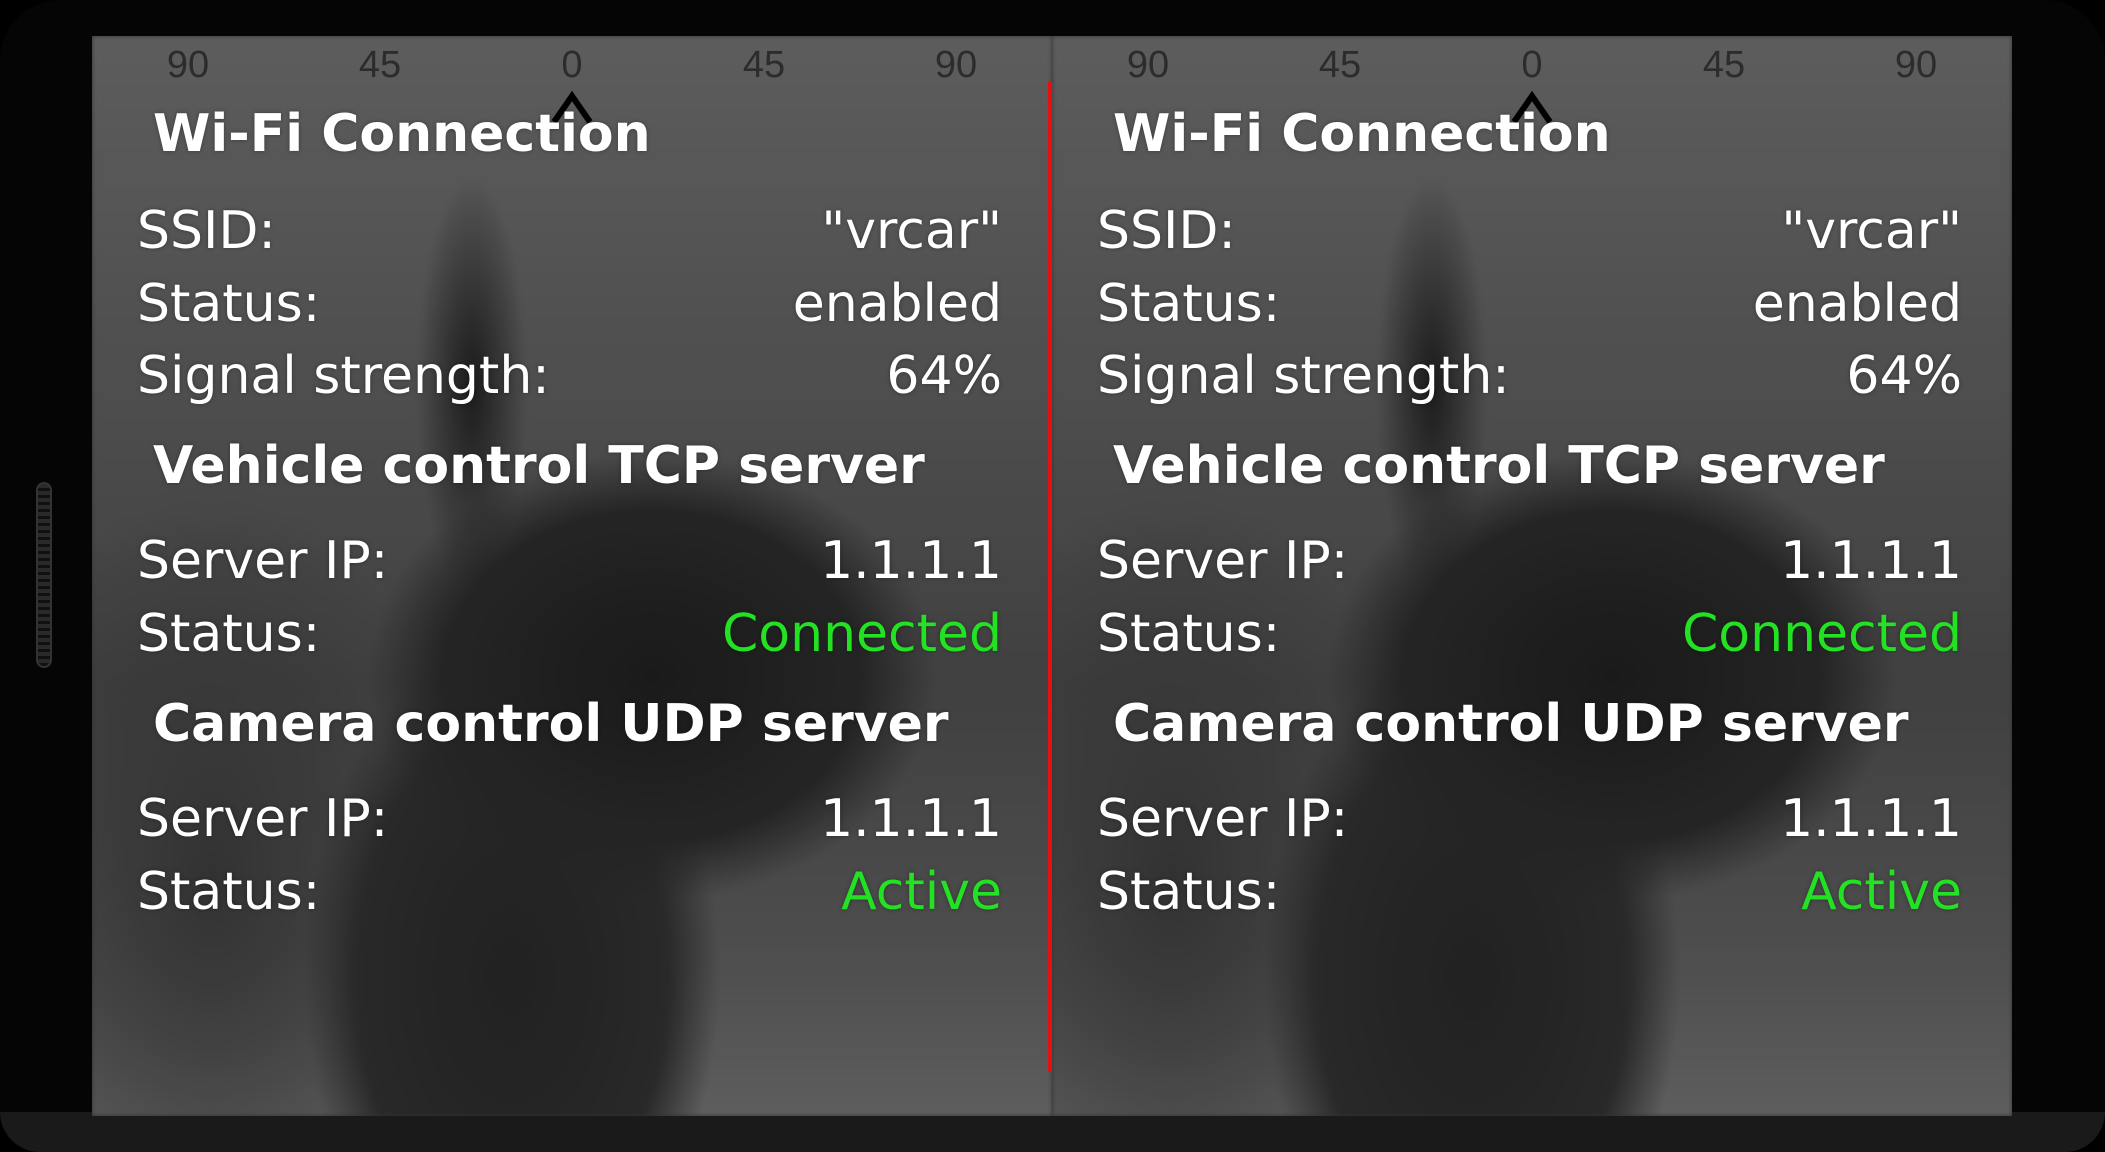 The image size is (2105, 1152). I want to click on stereo-divider, so click(1050, 577).